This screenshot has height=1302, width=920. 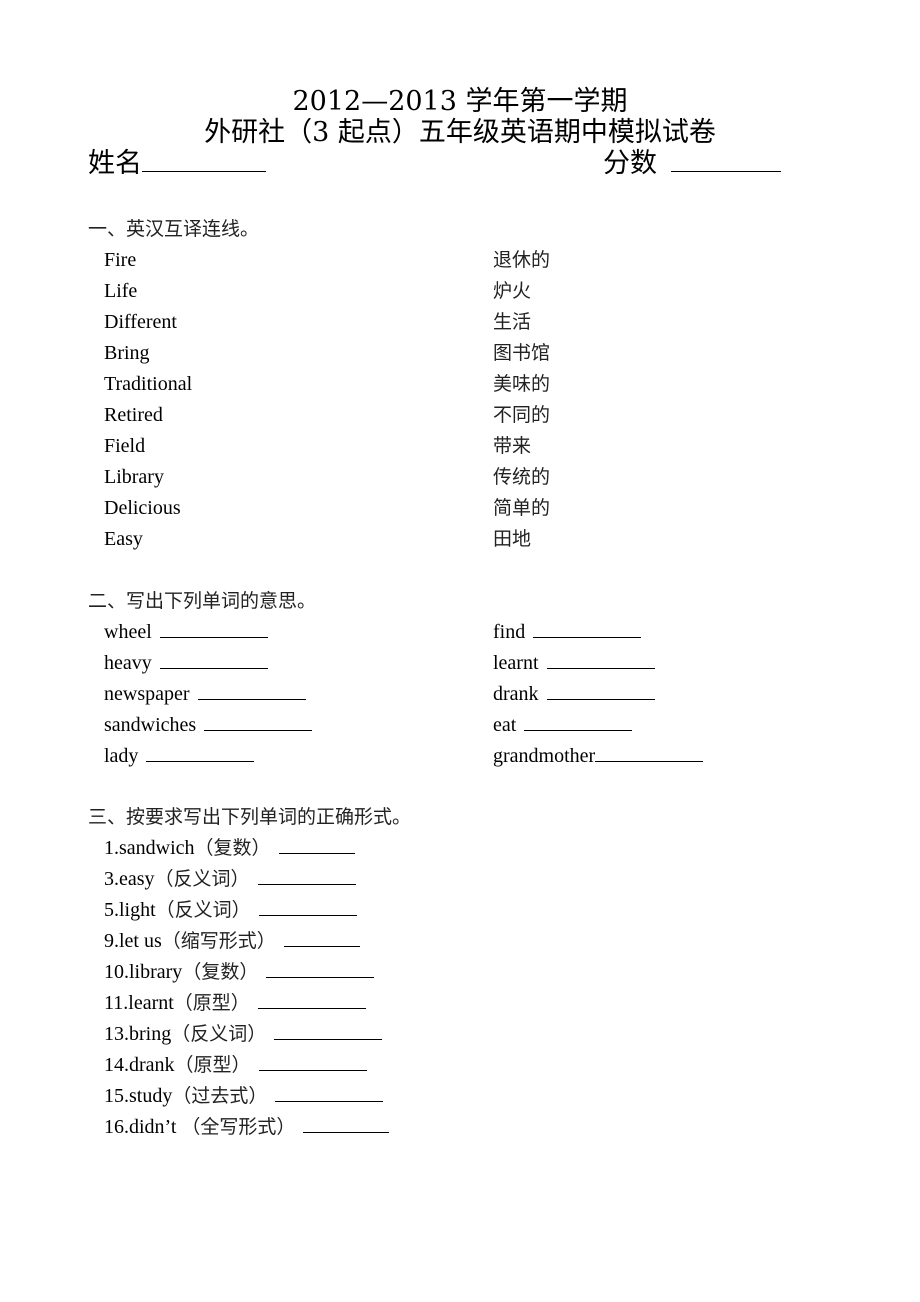 I want to click on meaning-word: wheel, so click(x=128, y=632).